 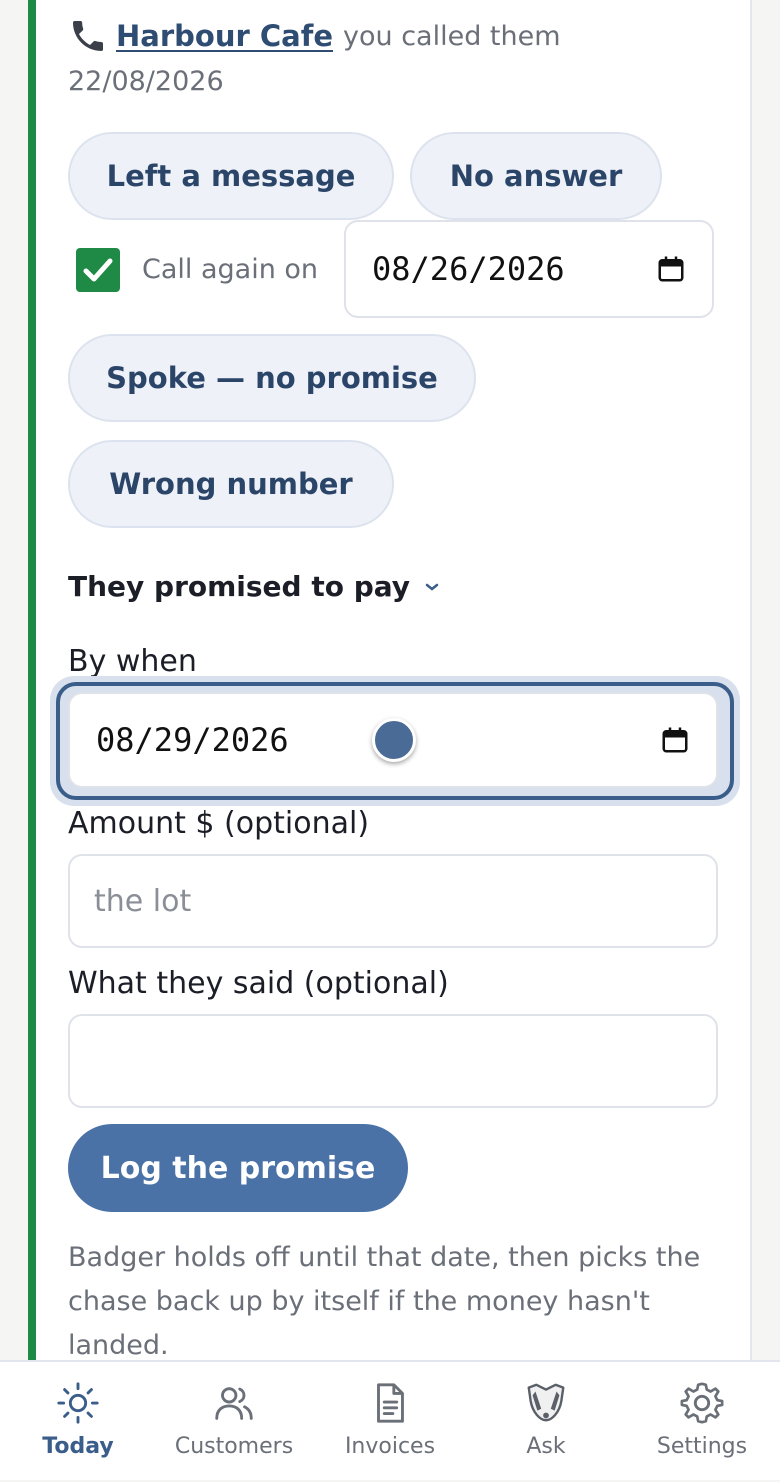 I want to click on amount-label: Amount $ (optional), so click(x=219, y=823).